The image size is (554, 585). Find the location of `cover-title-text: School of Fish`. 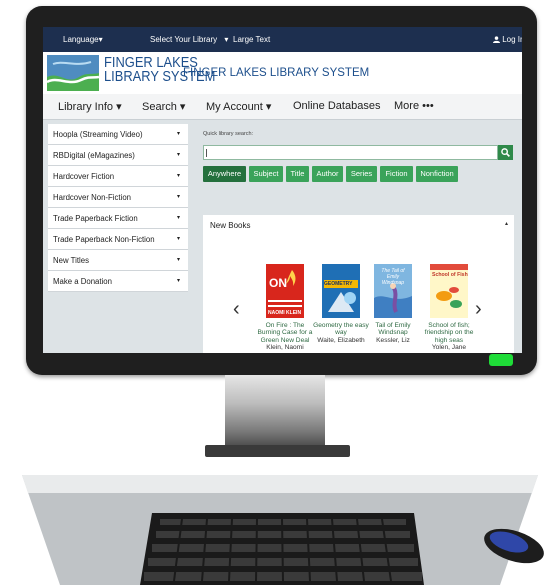

cover-title-text: School of Fish is located at coordinates (450, 275).